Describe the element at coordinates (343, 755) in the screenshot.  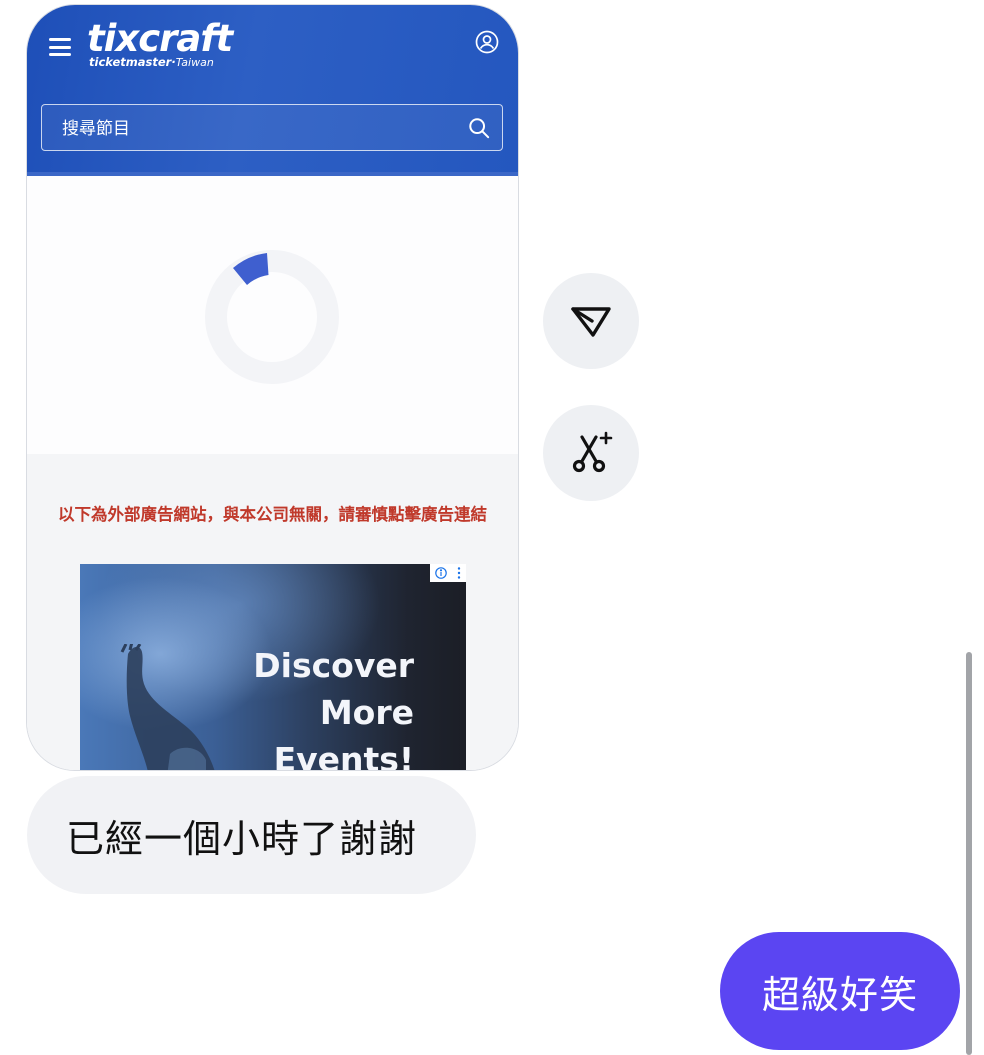
I see `ad-line-3: Events!` at that location.